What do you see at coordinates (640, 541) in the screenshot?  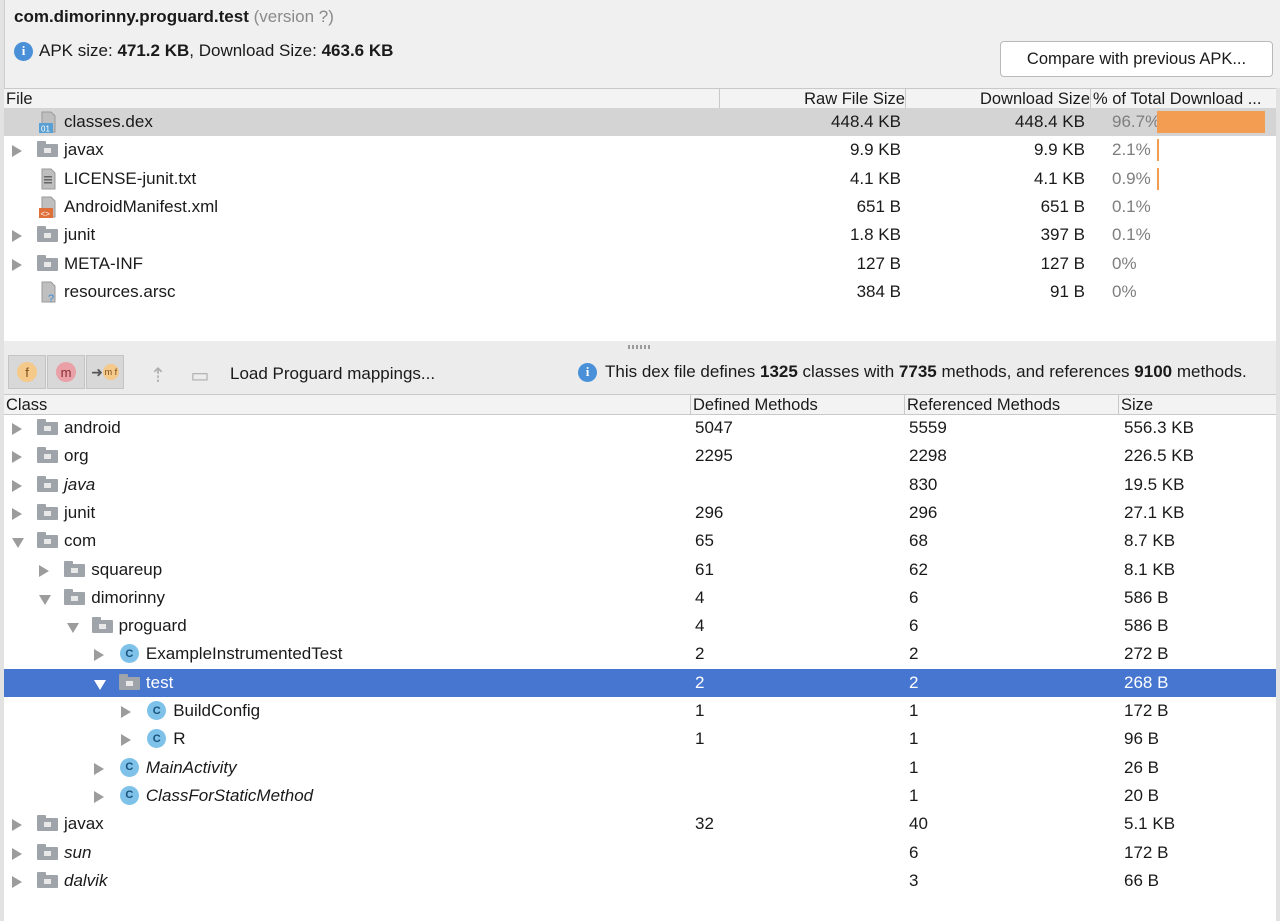 I see `class-row: com 65 68 8.7 KB` at bounding box center [640, 541].